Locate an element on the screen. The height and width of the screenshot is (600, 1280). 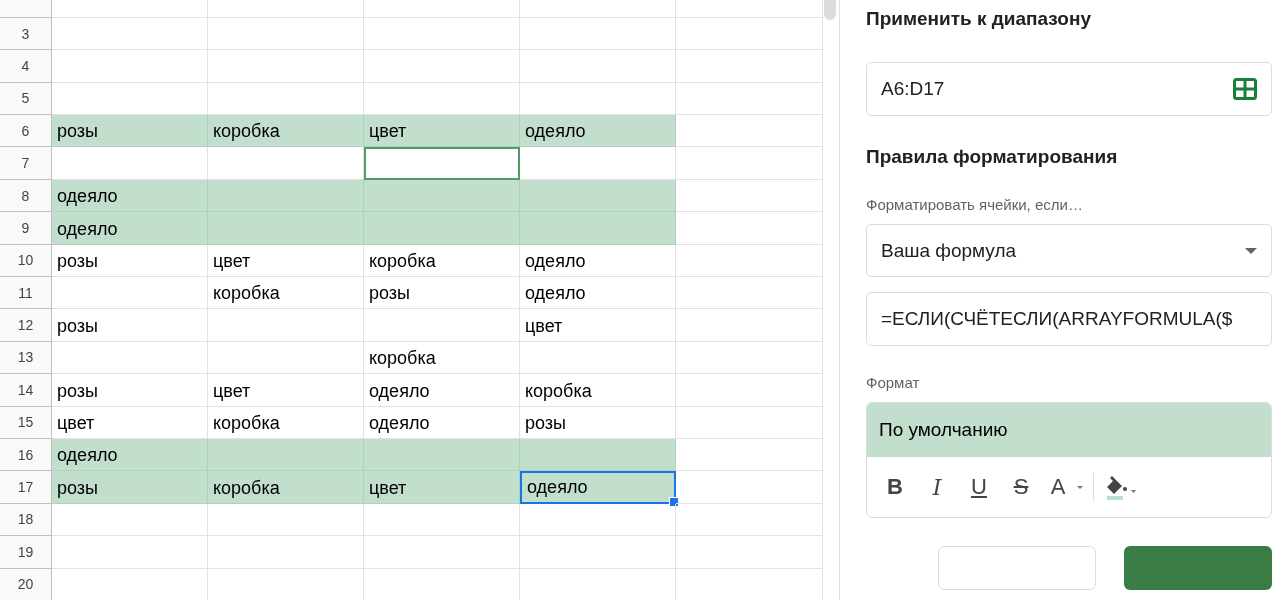
row-header: 11 is located at coordinates (26, 293).